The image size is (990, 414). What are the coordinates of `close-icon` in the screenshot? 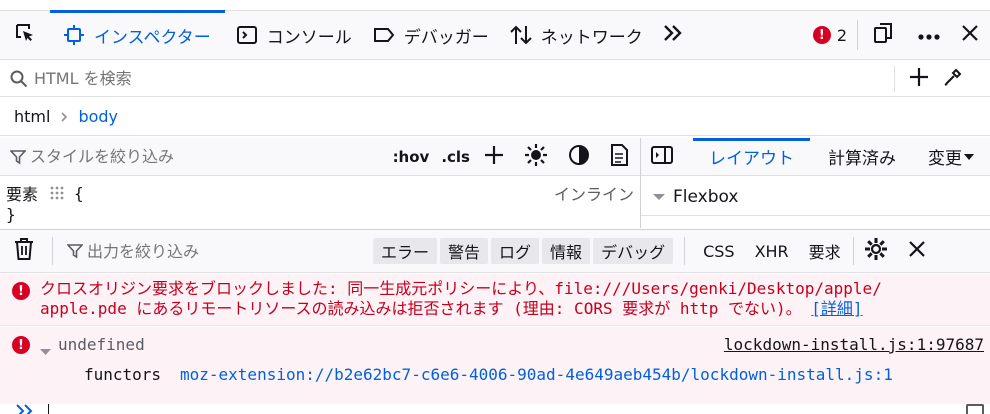 It's located at (970, 35).